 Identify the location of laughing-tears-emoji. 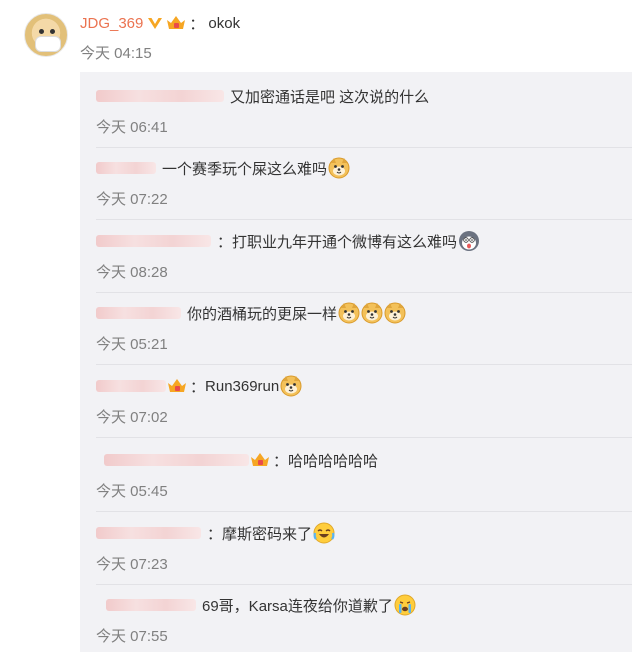
(324, 533).